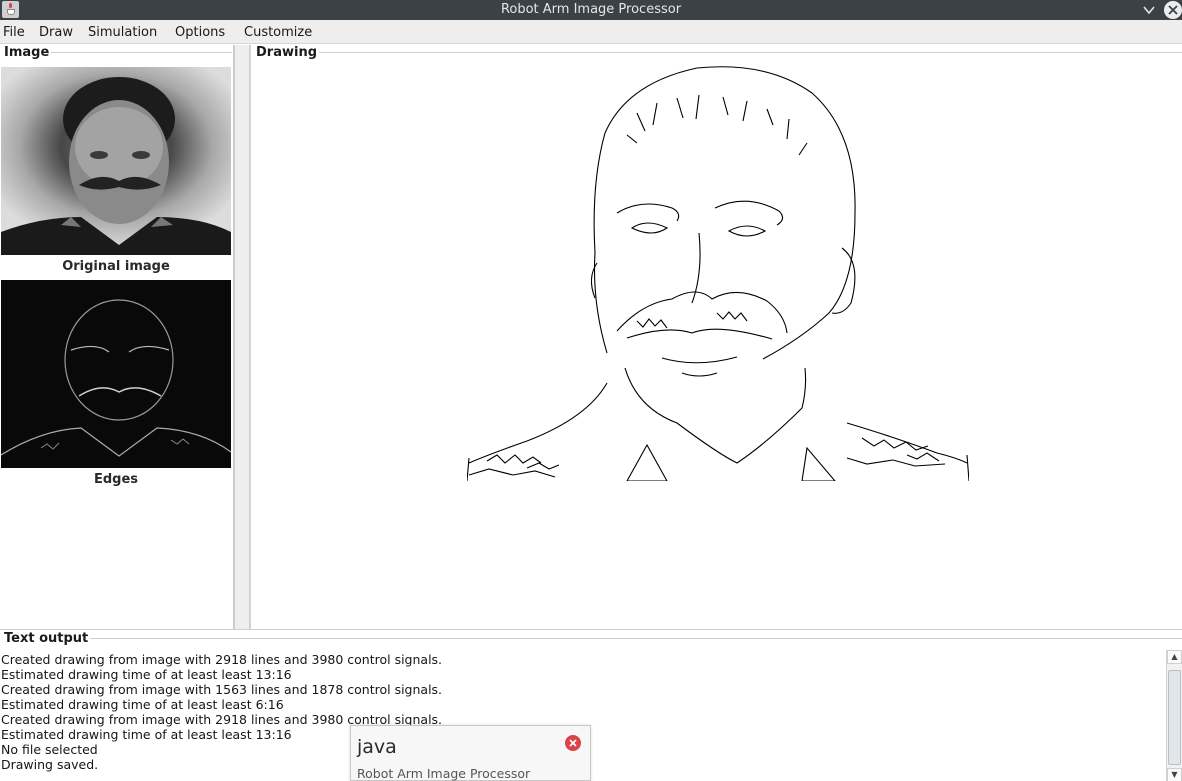  What do you see at coordinates (116, 374) in the screenshot?
I see `edges-image` at bounding box center [116, 374].